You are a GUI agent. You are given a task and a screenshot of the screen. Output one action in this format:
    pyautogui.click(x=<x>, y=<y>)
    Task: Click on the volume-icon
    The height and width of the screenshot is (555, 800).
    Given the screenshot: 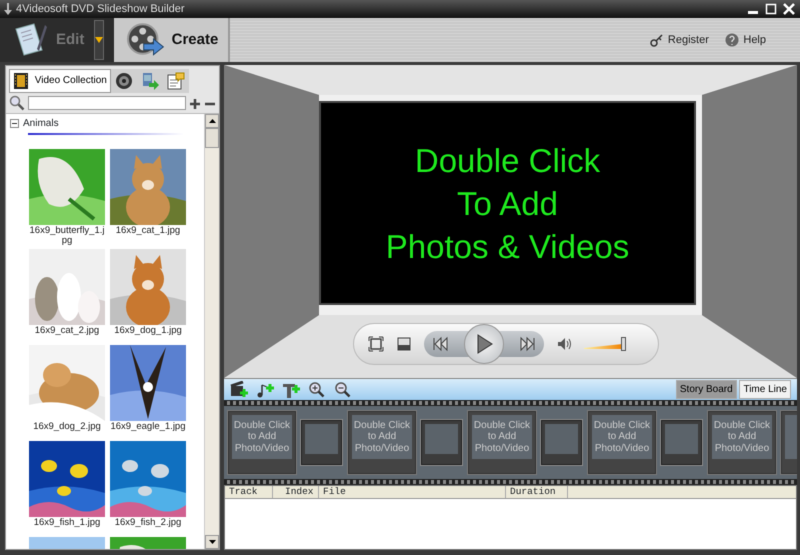 What is the action you would take?
    pyautogui.click(x=564, y=344)
    